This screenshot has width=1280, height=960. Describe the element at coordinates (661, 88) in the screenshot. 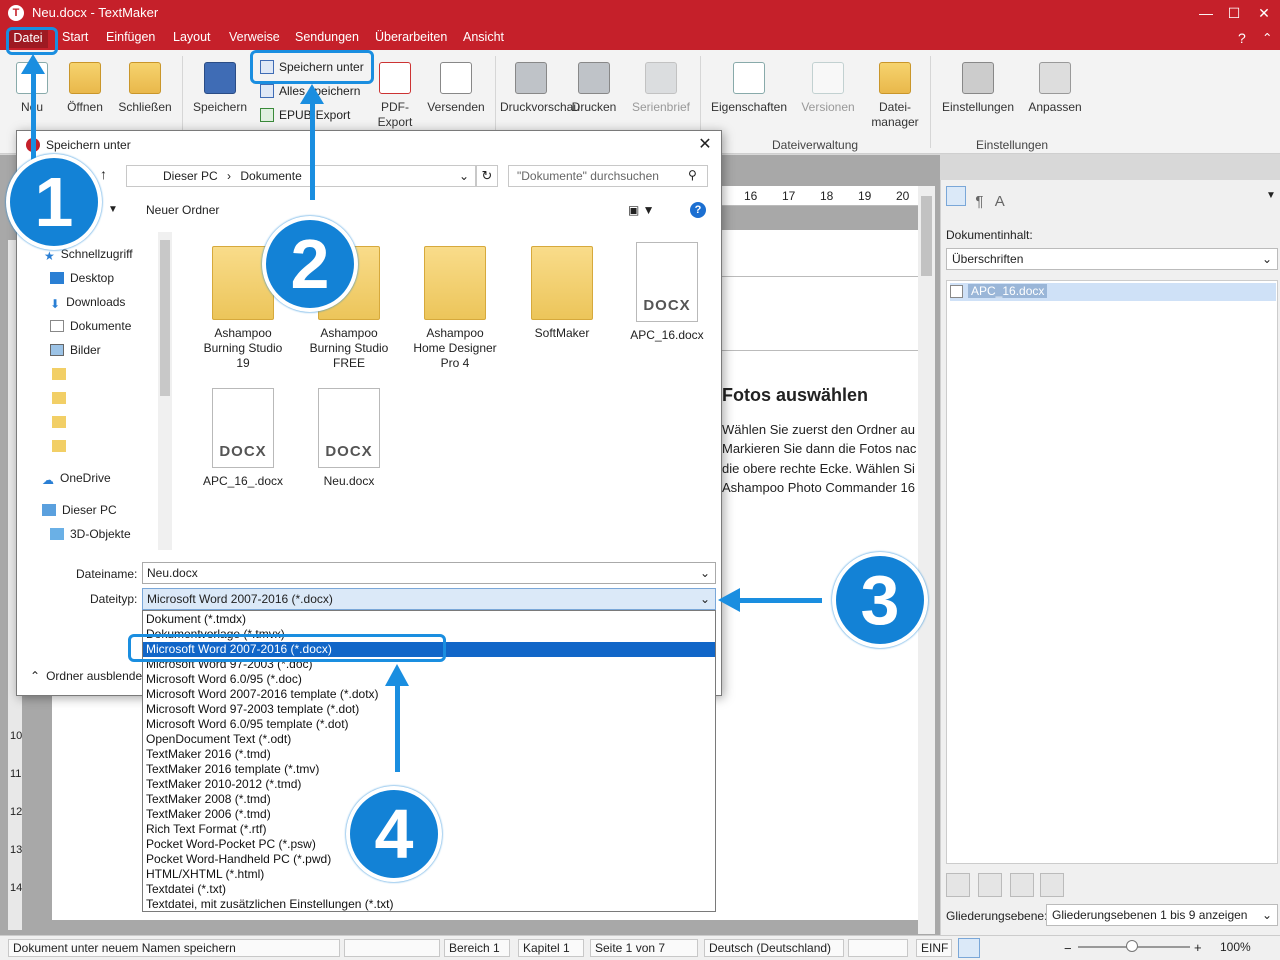

I see `serienbrief-button: Serienbrief` at that location.